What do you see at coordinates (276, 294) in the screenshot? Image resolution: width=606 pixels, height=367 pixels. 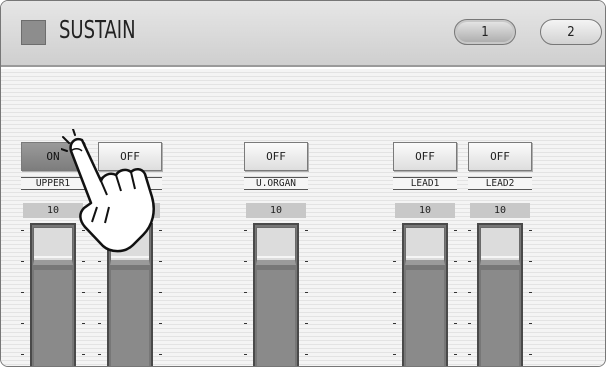 I see `uorgan-fader` at bounding box center [276, 294].